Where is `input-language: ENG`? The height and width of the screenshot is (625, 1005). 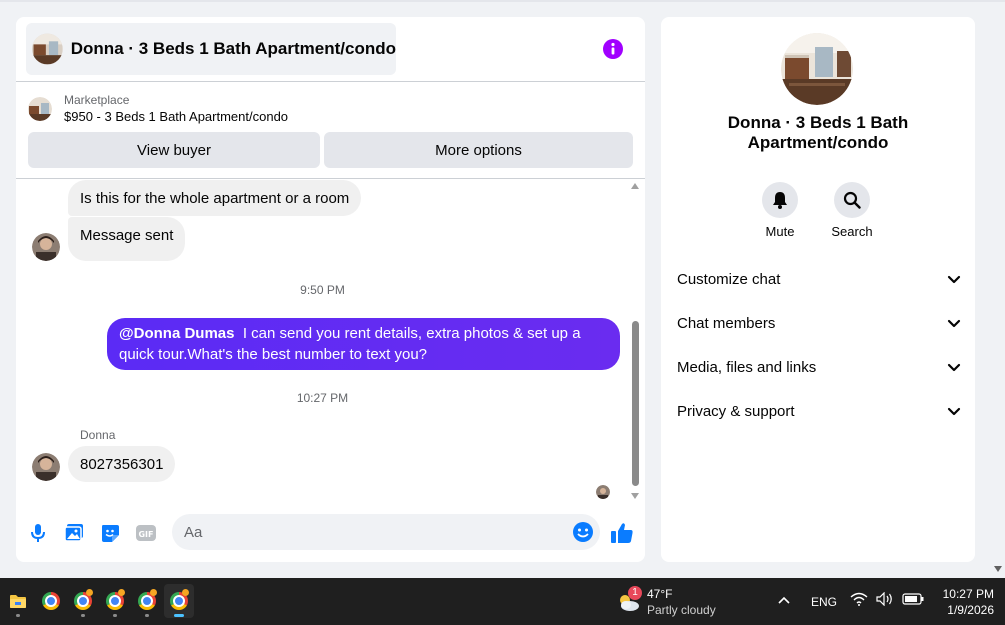 input-language: ENG is located at coordinates (824, 602).